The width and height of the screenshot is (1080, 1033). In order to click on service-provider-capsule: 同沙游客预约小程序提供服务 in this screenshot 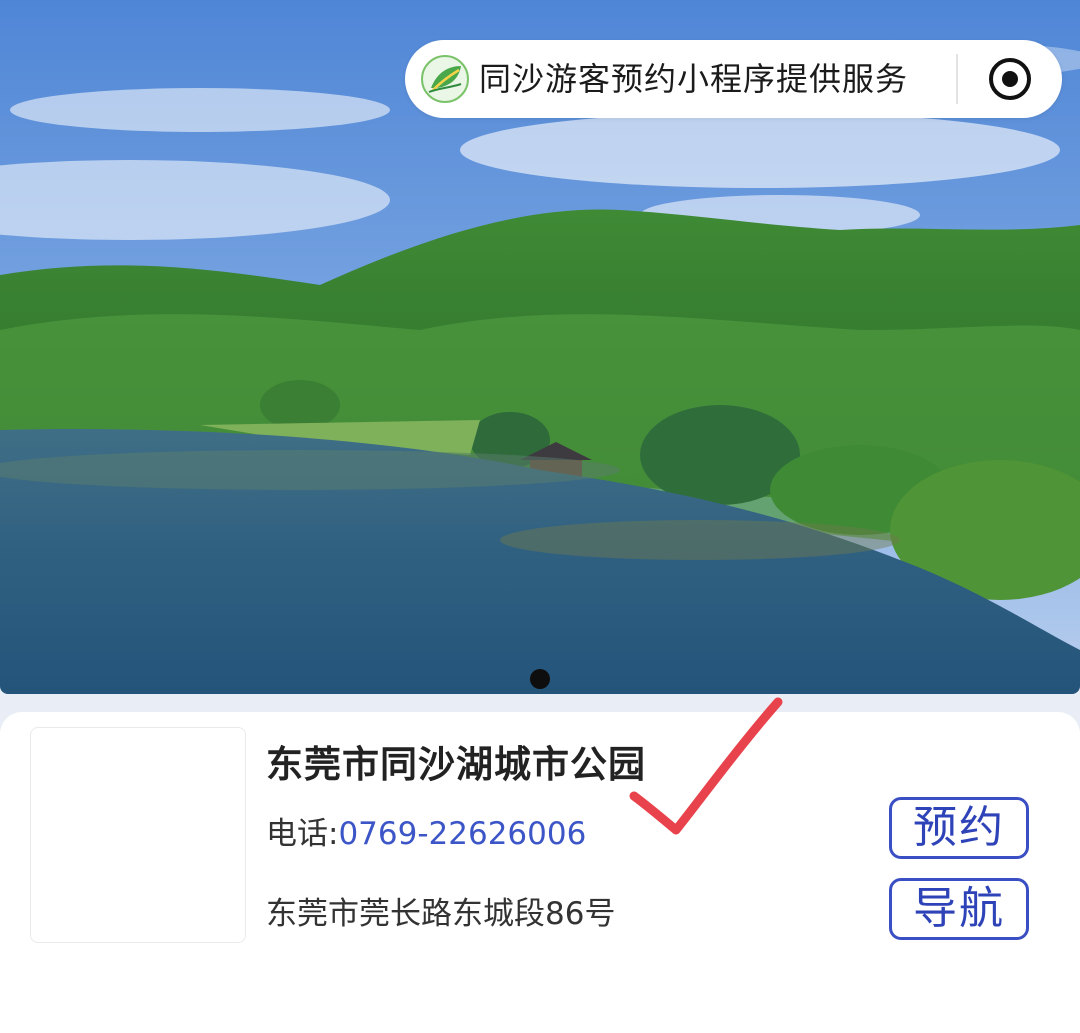, I will do `click(733, 79)`.